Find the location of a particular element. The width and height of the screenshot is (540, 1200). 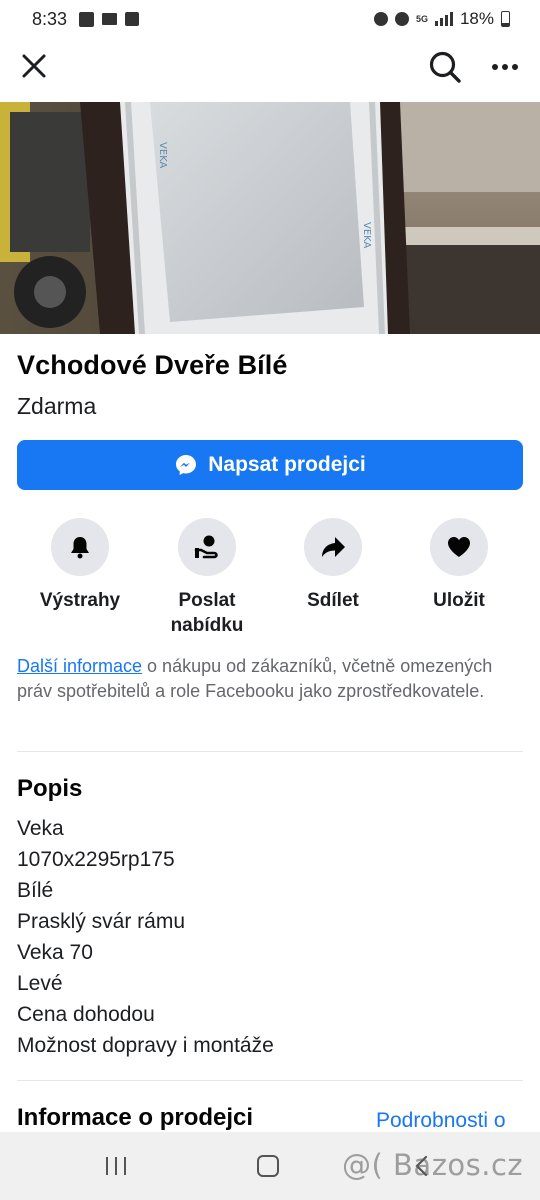

heart-icon is located at coordinates (459, 547).